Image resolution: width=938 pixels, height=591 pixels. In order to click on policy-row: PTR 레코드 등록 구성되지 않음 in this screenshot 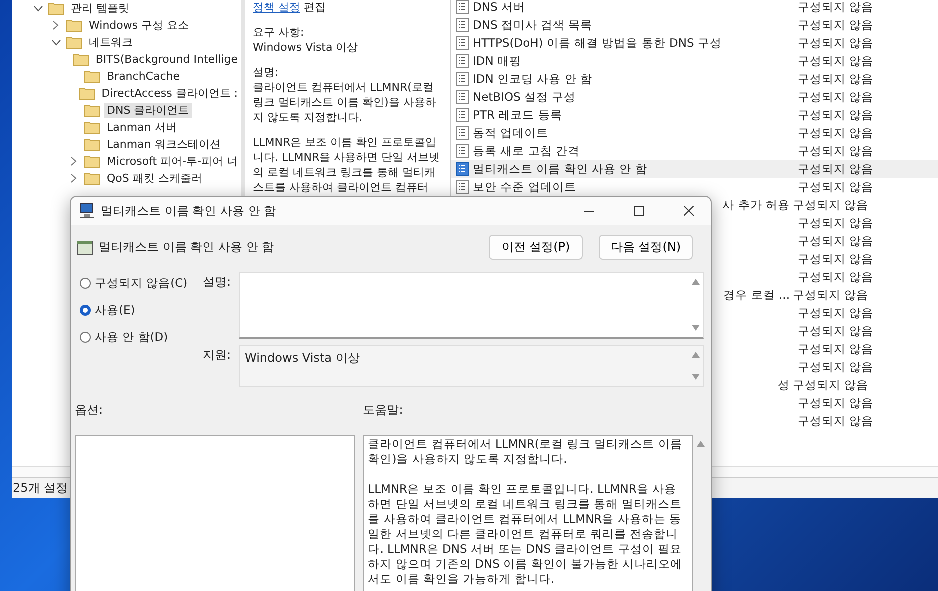, I will do `click(694, 115)`.